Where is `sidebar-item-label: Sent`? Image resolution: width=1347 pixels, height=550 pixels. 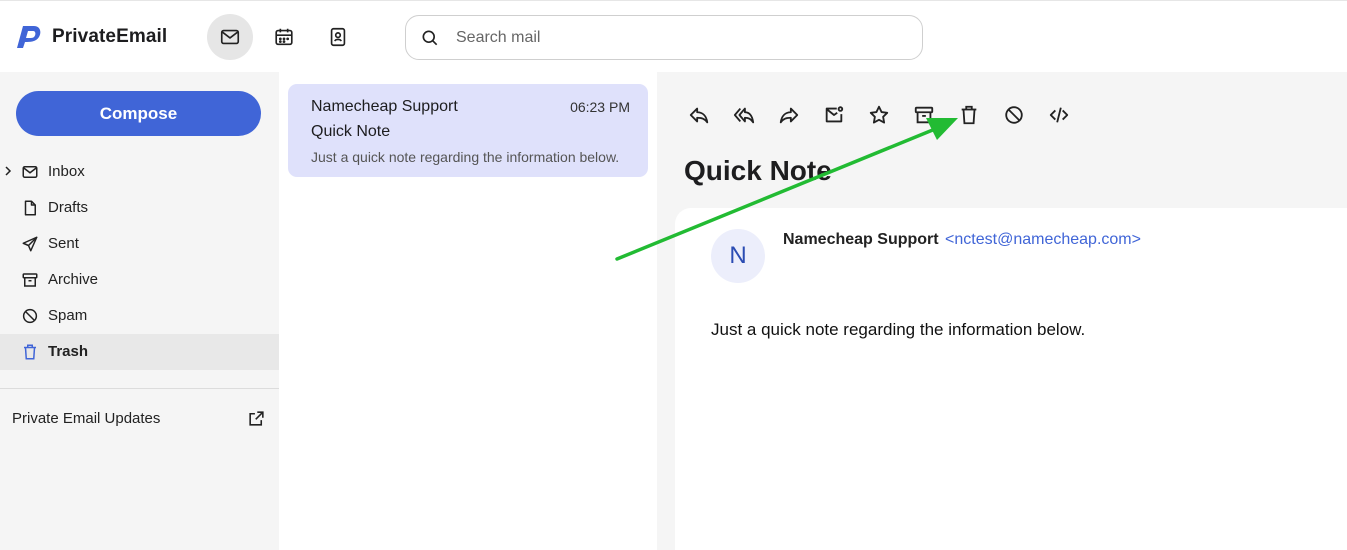 sidebar-item-label: Sent is located at coordinates (63, 243).